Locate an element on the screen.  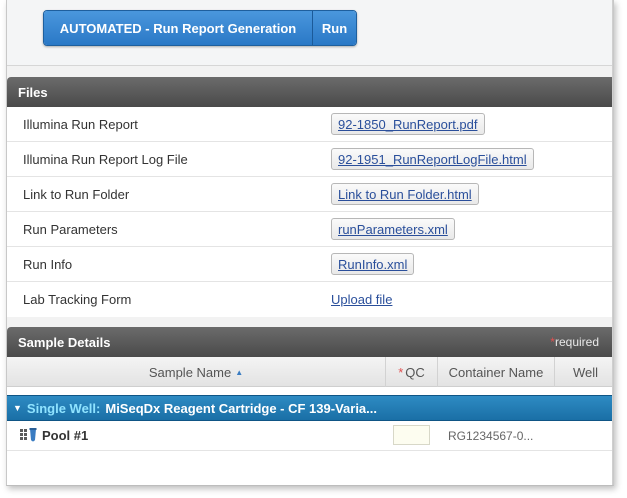
required-note: *required is located at coordinates (574, 342).